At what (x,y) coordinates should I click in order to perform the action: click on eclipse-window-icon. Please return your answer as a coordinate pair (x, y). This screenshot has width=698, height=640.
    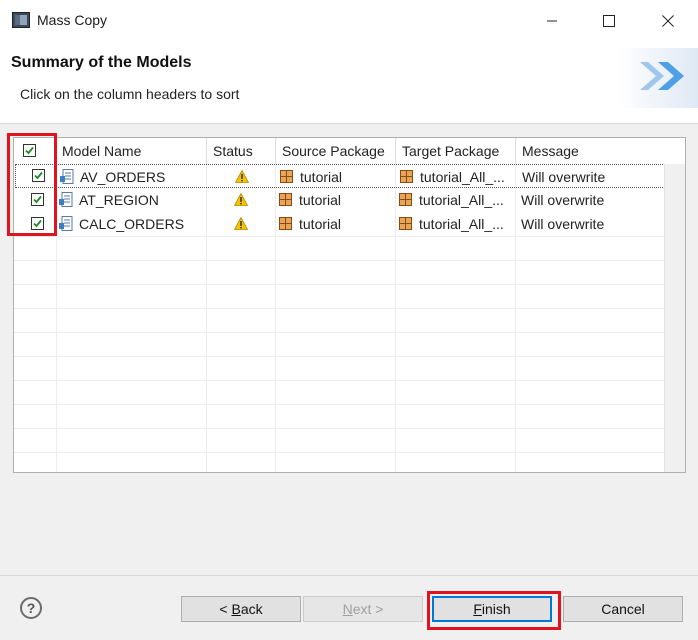
    Looking at the image, I should click on (21, 20).